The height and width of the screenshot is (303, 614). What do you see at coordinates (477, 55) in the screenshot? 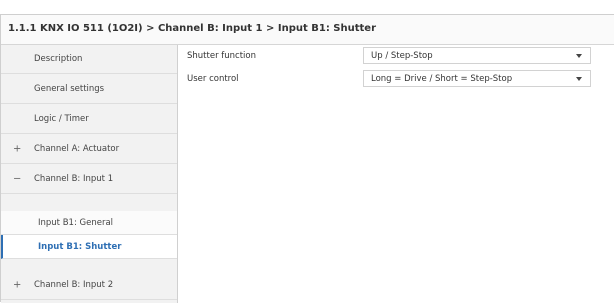
I see `shutter-function-select: Up / Step-Stop` at bounding box center [477, 55].